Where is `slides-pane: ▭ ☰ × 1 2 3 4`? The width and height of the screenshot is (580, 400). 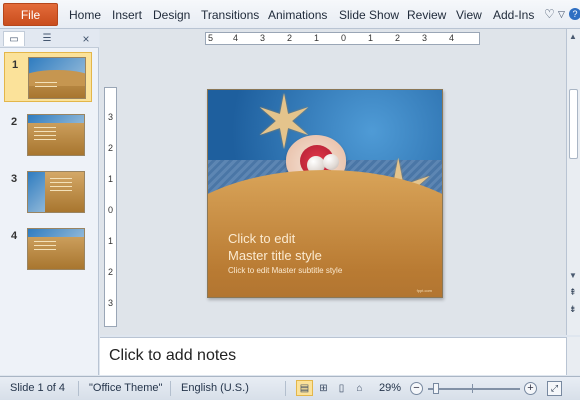 slides-pane: ▭ ☰ × 1 2 3 4 is located at coordinates (49, 202).